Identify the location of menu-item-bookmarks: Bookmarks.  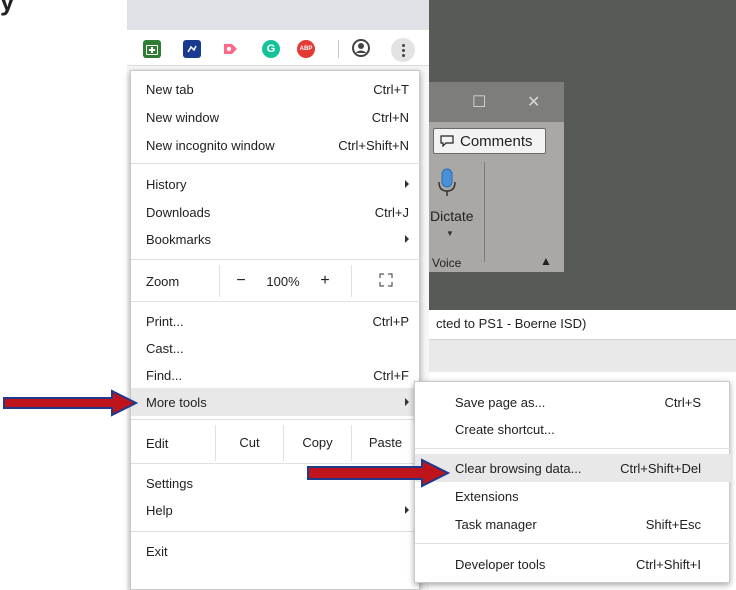
(276, 239).